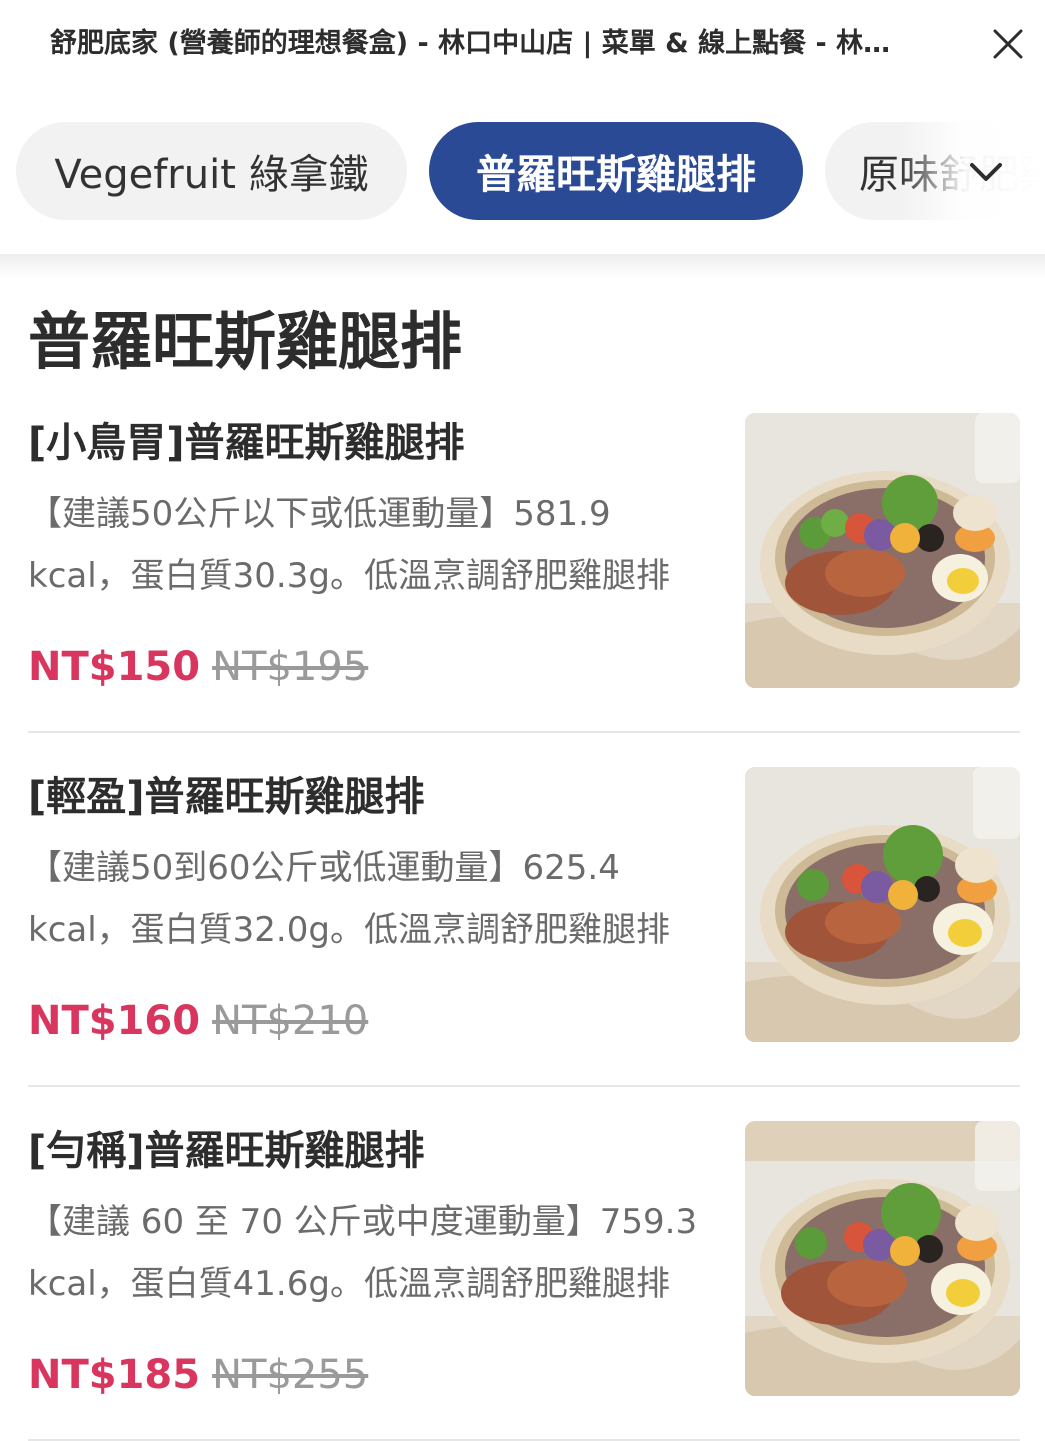 The width and height of the screenshot is (1045, 1441). I want to click on tab-vegefruit: Vegefruit 綠拿鐵, so click(211, 171).